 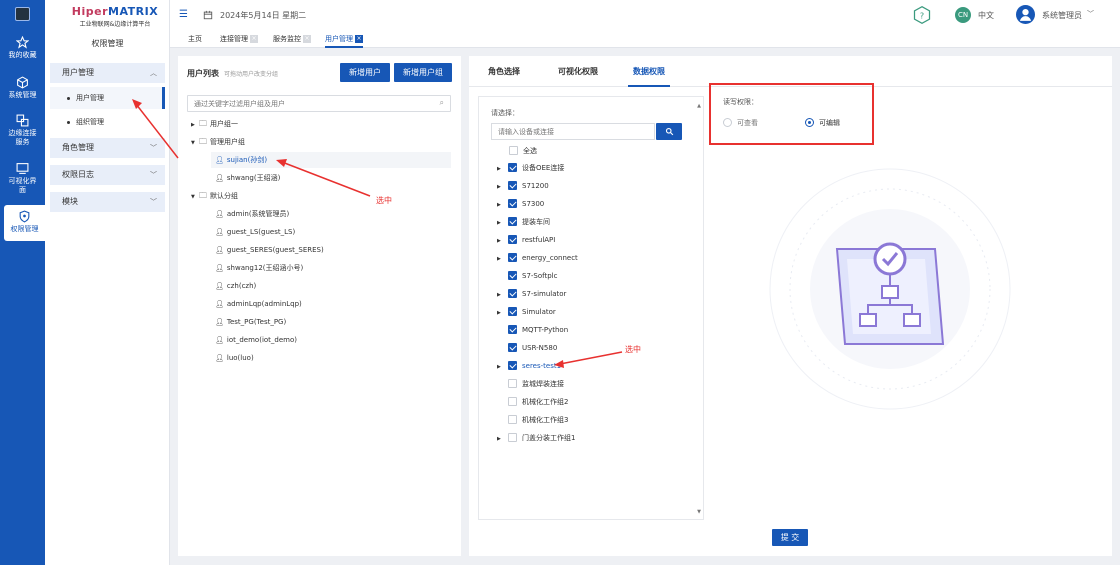 What do you see at coordinates (649, 76) in the screenshot?
I see `tab-data-permission: 数据权限` at bounding box center [649, 76].